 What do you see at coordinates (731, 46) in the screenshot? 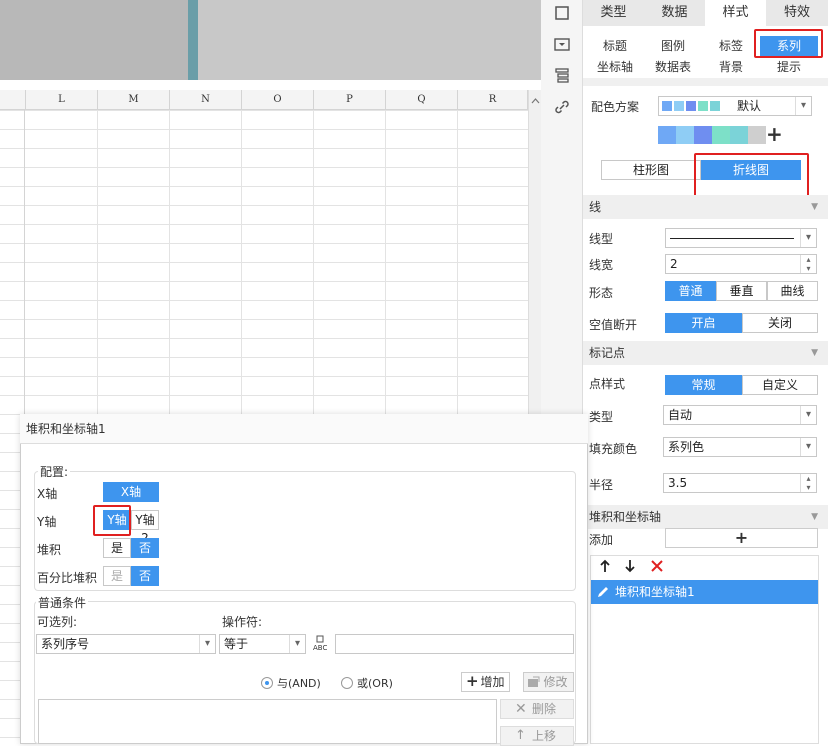
I see `subtab-label: 标签` at bounding box center [731, 46].